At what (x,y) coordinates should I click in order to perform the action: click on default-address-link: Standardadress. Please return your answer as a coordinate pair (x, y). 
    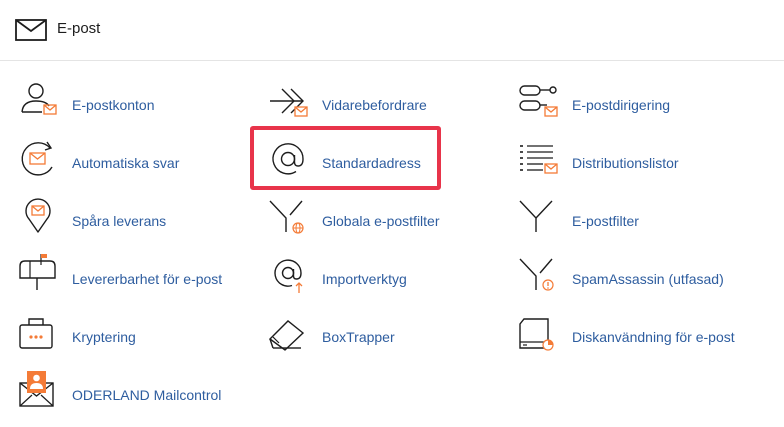
    Looking at the image, I should click on (387, 158).